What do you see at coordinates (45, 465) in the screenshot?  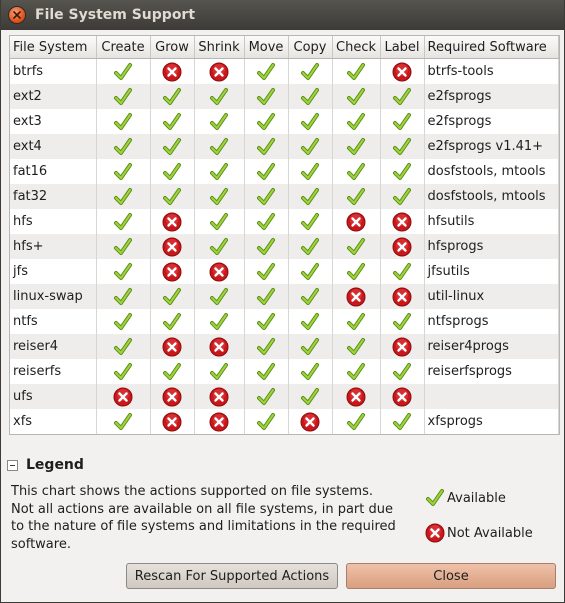 I see `legend-expander: Legend` at bounding box center [45, 465].